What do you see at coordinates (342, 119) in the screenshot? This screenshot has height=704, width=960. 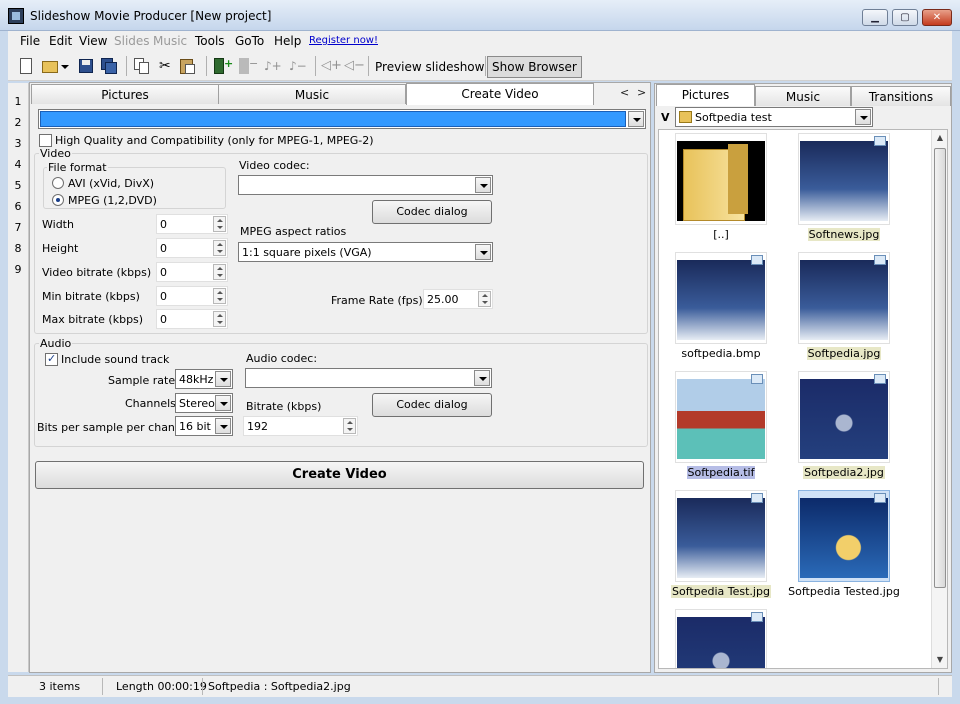 I see `output-profile-select` at bounding box center [342, 119].